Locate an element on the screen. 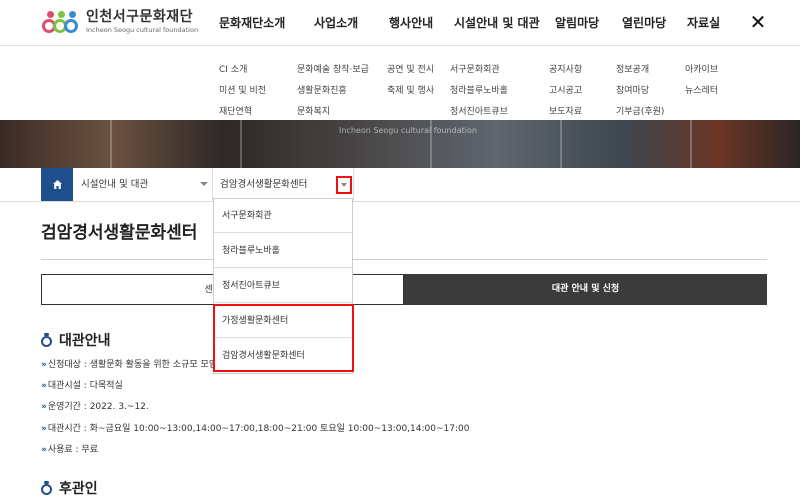 The width and height of the screenshot is (800, 498). submenu-item: 참여마당 is located at coordinates (640, 91).